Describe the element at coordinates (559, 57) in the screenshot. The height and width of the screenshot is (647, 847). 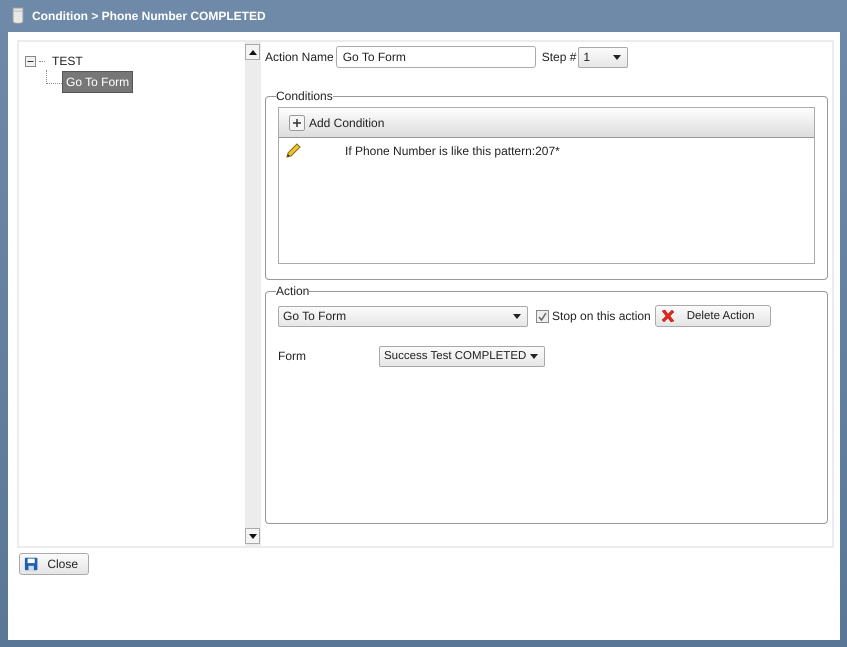
I see `step-label: Step #` at that location.